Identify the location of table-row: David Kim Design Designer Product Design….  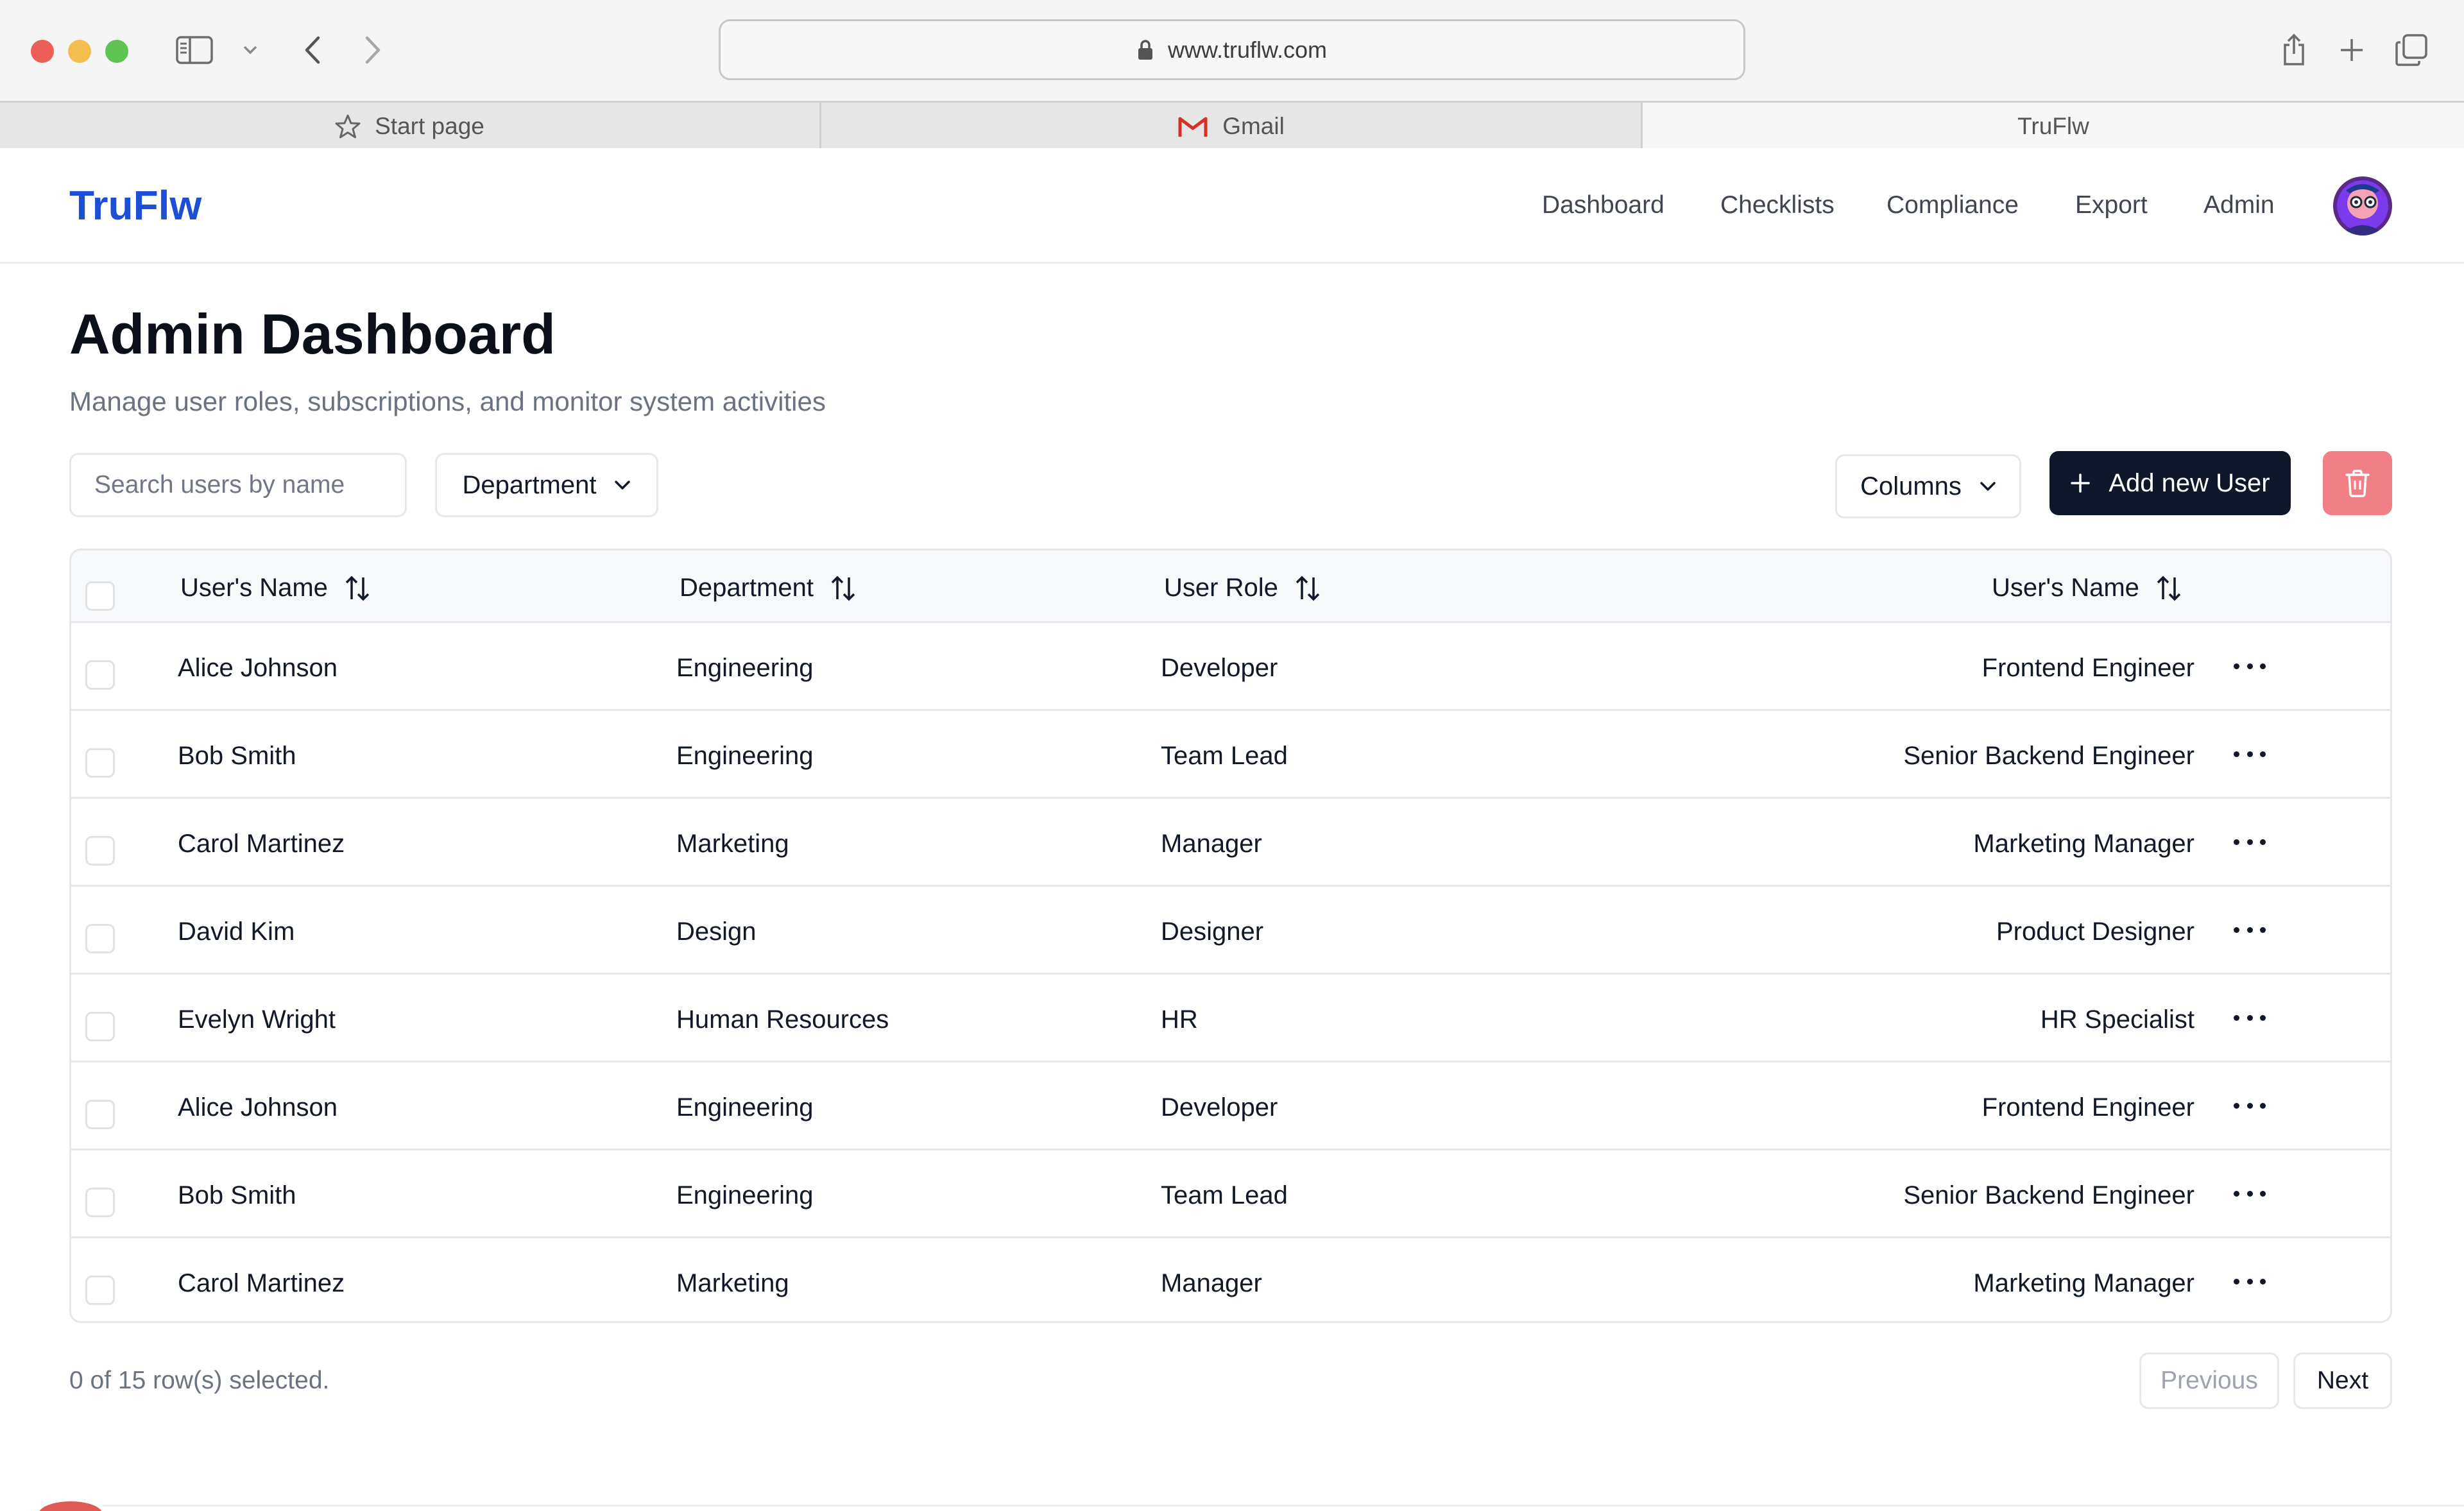
(1230, 931).